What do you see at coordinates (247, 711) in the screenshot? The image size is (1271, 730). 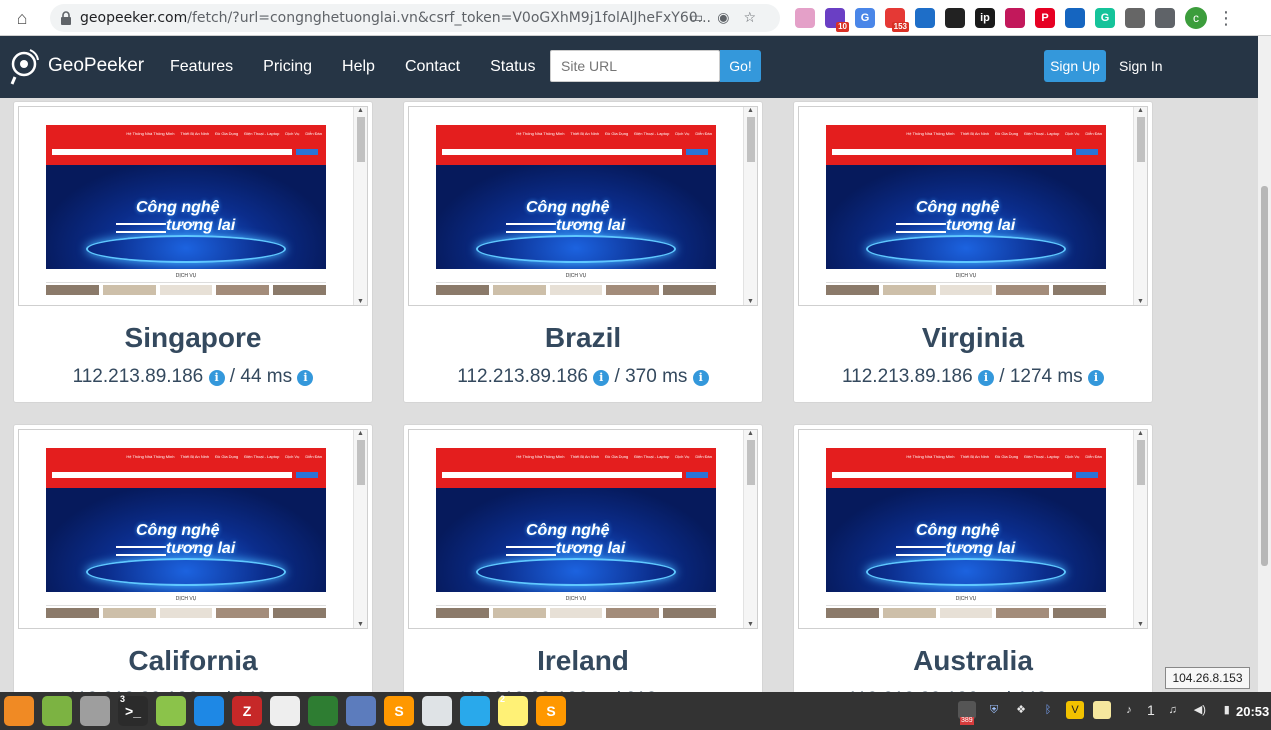 I see `filezilla-app-icon: Z` at bounding box center [247, 711].